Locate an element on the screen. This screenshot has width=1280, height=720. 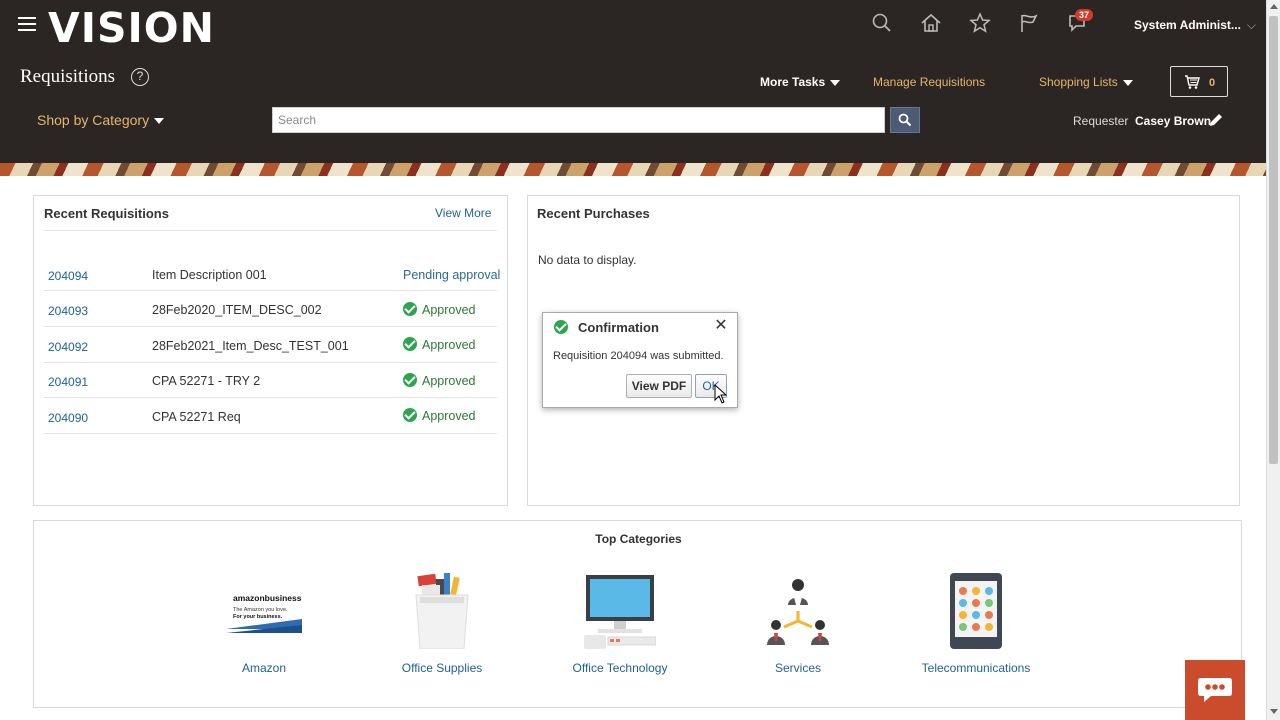
requisition-description: 28Feb2020_ITEM_DESC_002 is located at coordinates (237, 310).